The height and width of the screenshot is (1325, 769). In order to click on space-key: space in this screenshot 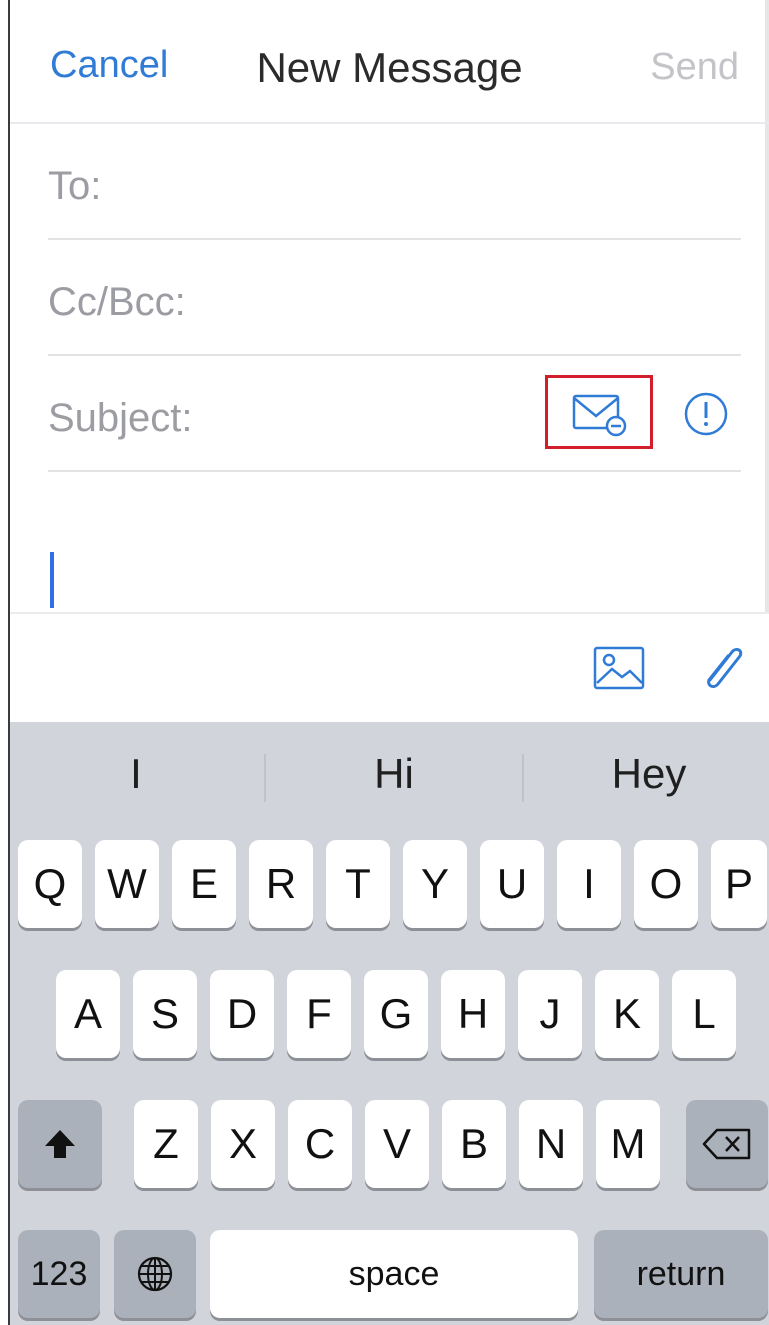, I will do `click(394, 1274)`.